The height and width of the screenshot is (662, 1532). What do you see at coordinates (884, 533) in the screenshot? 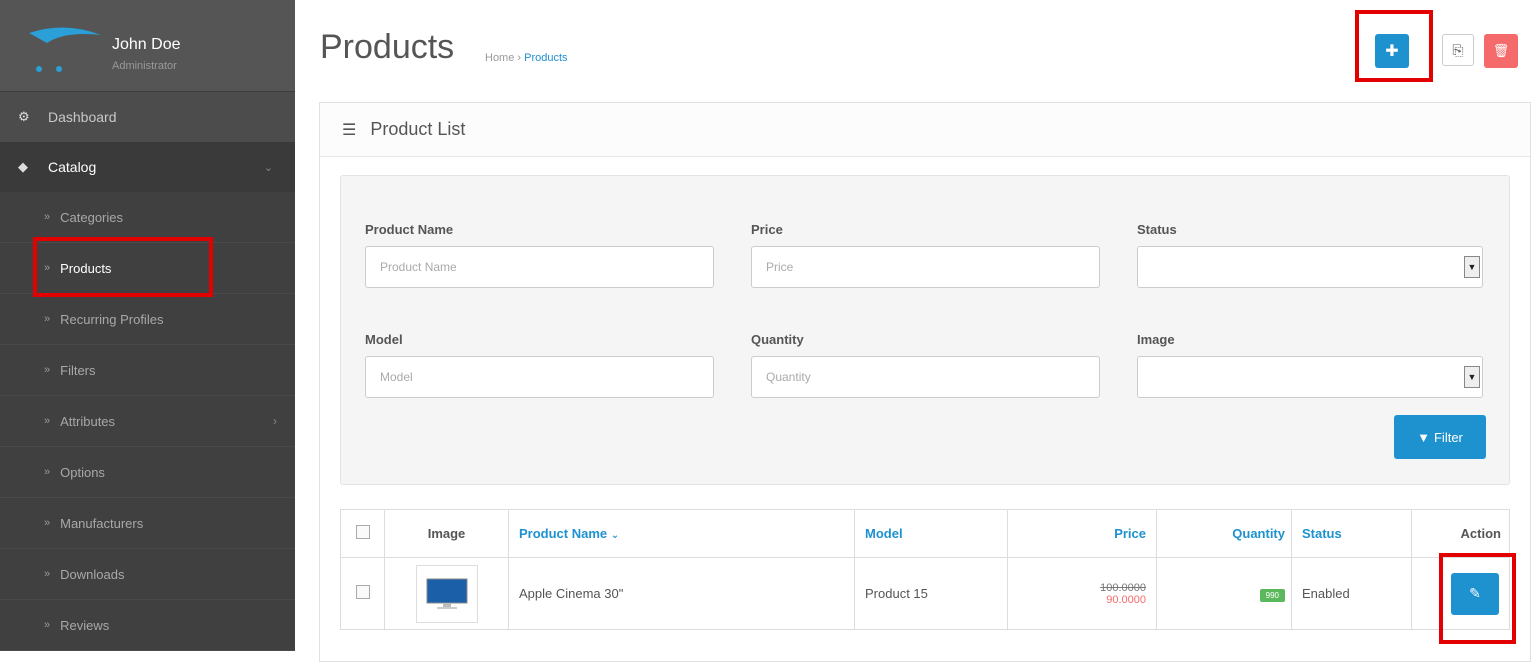
I see `sort-model-link: Model` at bounding box center [884, 533].